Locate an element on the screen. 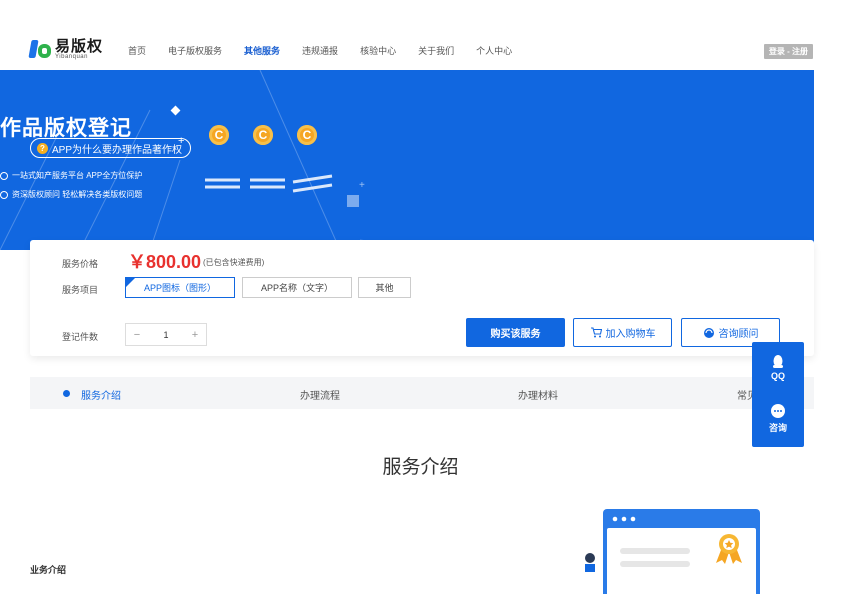 The image size is (841, 594). tab-materials: 办理材料 is located at coordinates (538, 394).